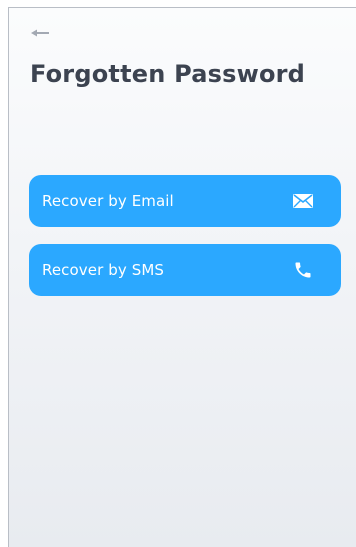 The image size is (356, 547). What do you see at coordinates (303, 201) in the screenshot?
I see `envelope-icon` at bounding box center [303, 201].